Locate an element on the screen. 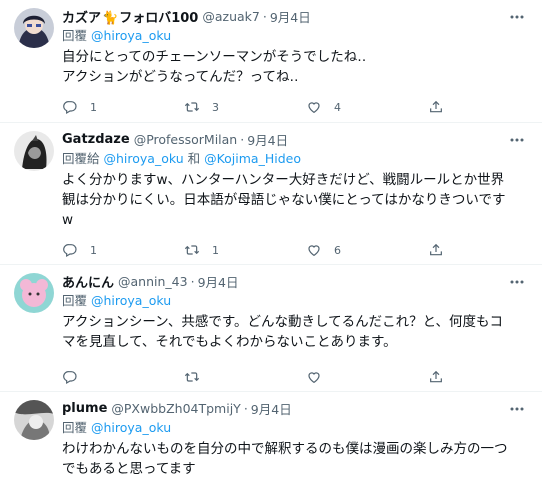 Image resolution: width=542 pixels, height=489 pixels. tweet-actions: 1 1 6 is located at coordinates (294, 250).